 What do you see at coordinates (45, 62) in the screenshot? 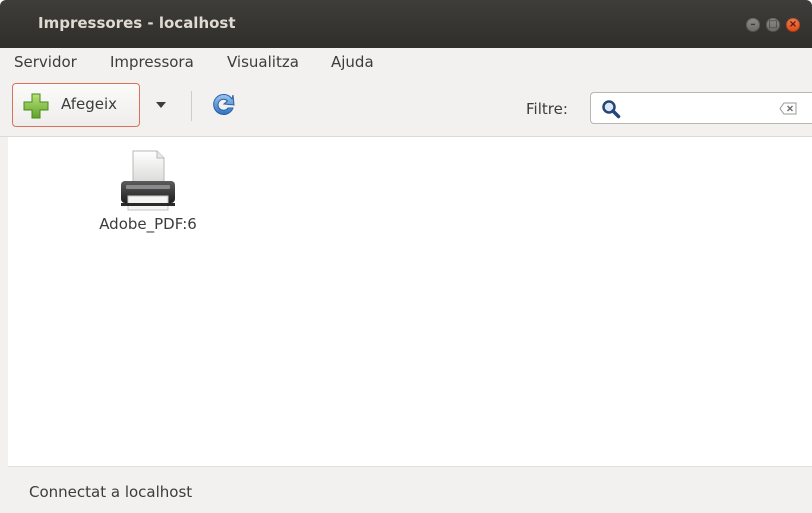
I see `menu-servidor: Servidor` at bounding box center [45, 62].